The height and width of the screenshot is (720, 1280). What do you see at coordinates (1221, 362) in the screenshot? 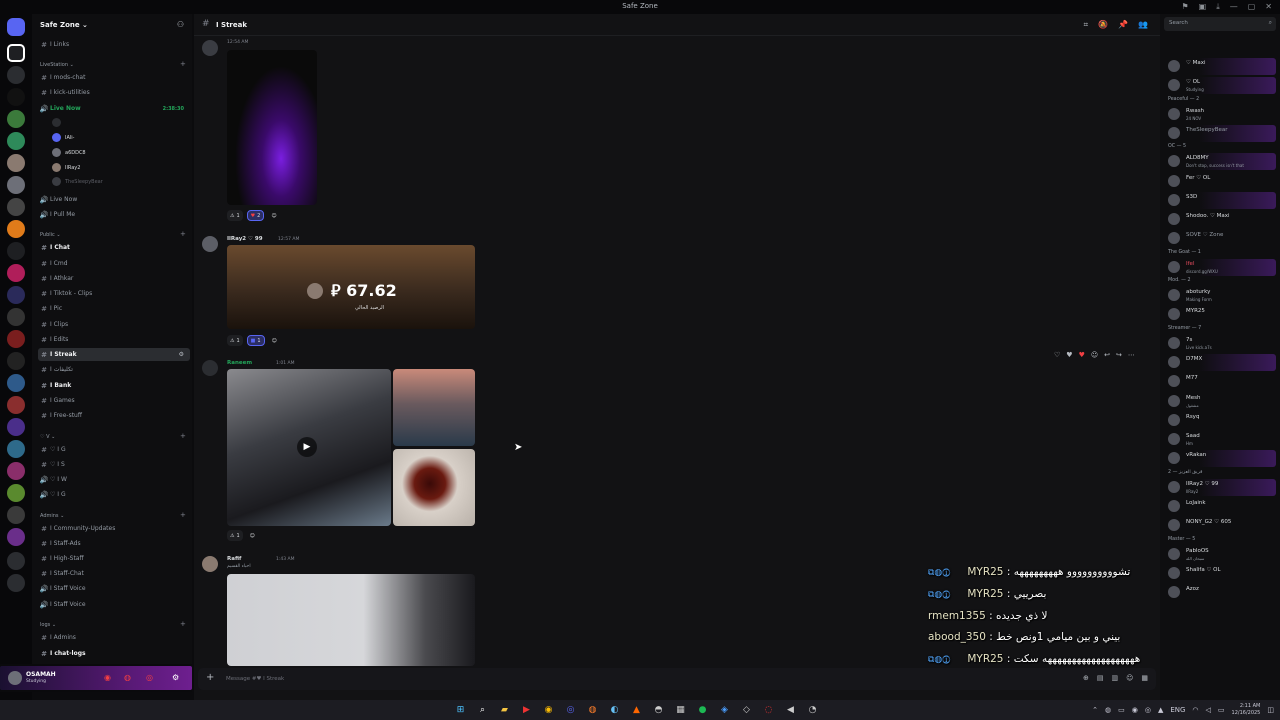
I see `member-row: D7MX` at bounding box center [1221, 362].